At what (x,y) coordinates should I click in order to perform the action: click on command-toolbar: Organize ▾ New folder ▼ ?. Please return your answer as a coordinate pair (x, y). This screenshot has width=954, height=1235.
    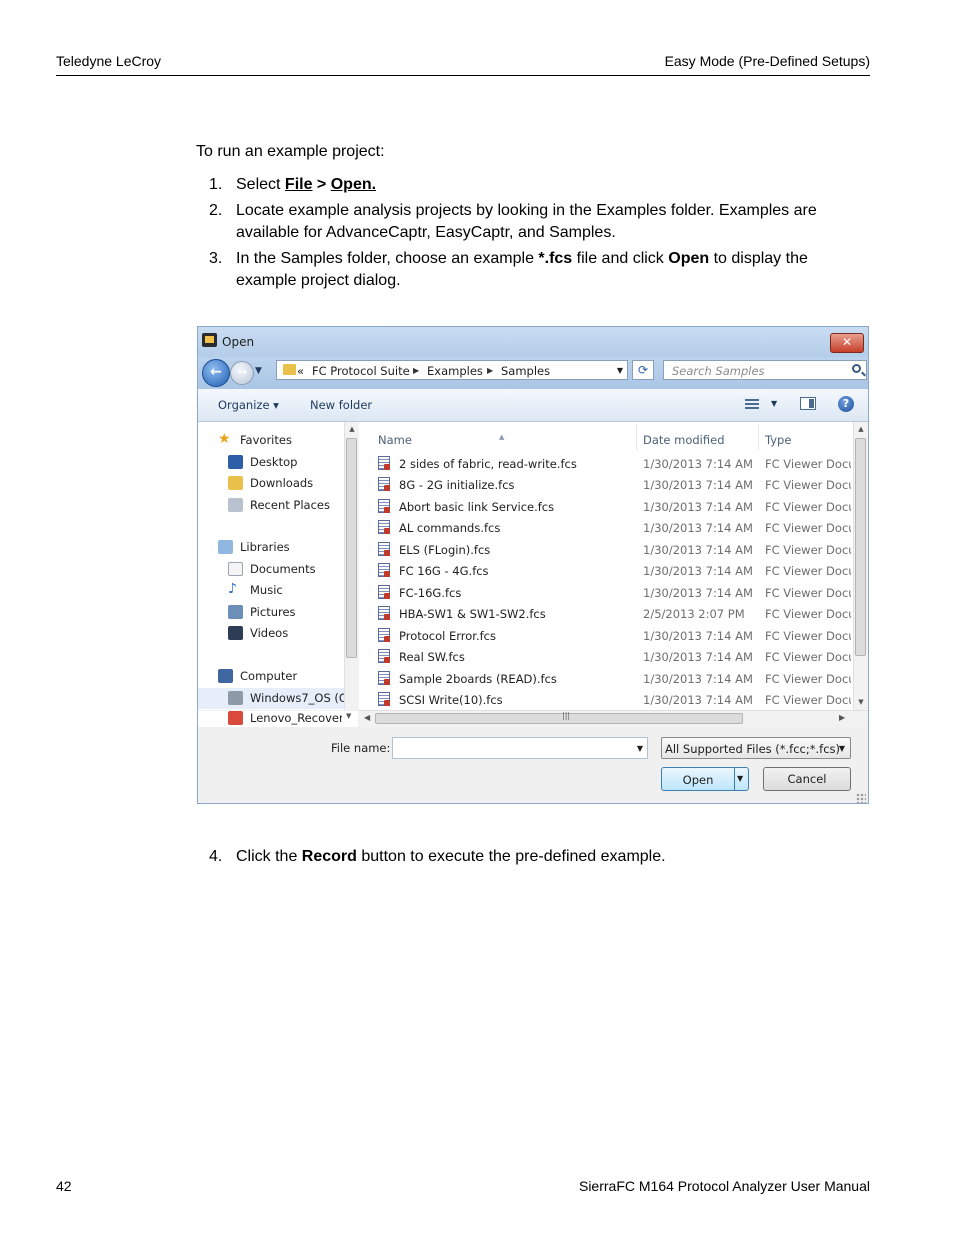
    Looking at the image, I should click on (533, 405).